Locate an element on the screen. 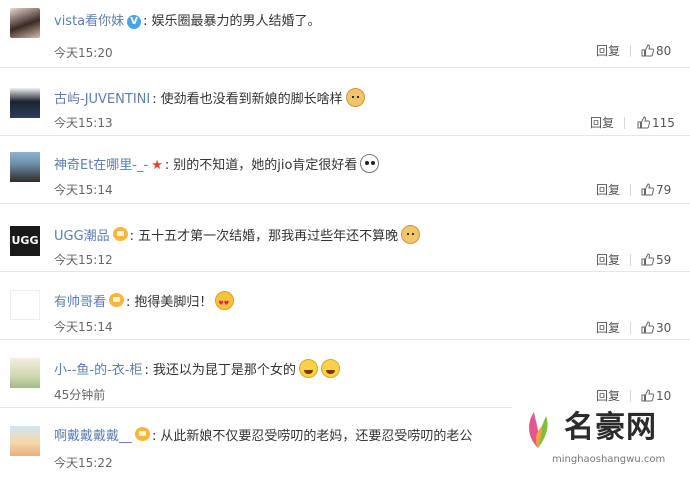 This screenshot has height=478, width=690. verified-badge-icon: V is located at coordinates (134, 22).